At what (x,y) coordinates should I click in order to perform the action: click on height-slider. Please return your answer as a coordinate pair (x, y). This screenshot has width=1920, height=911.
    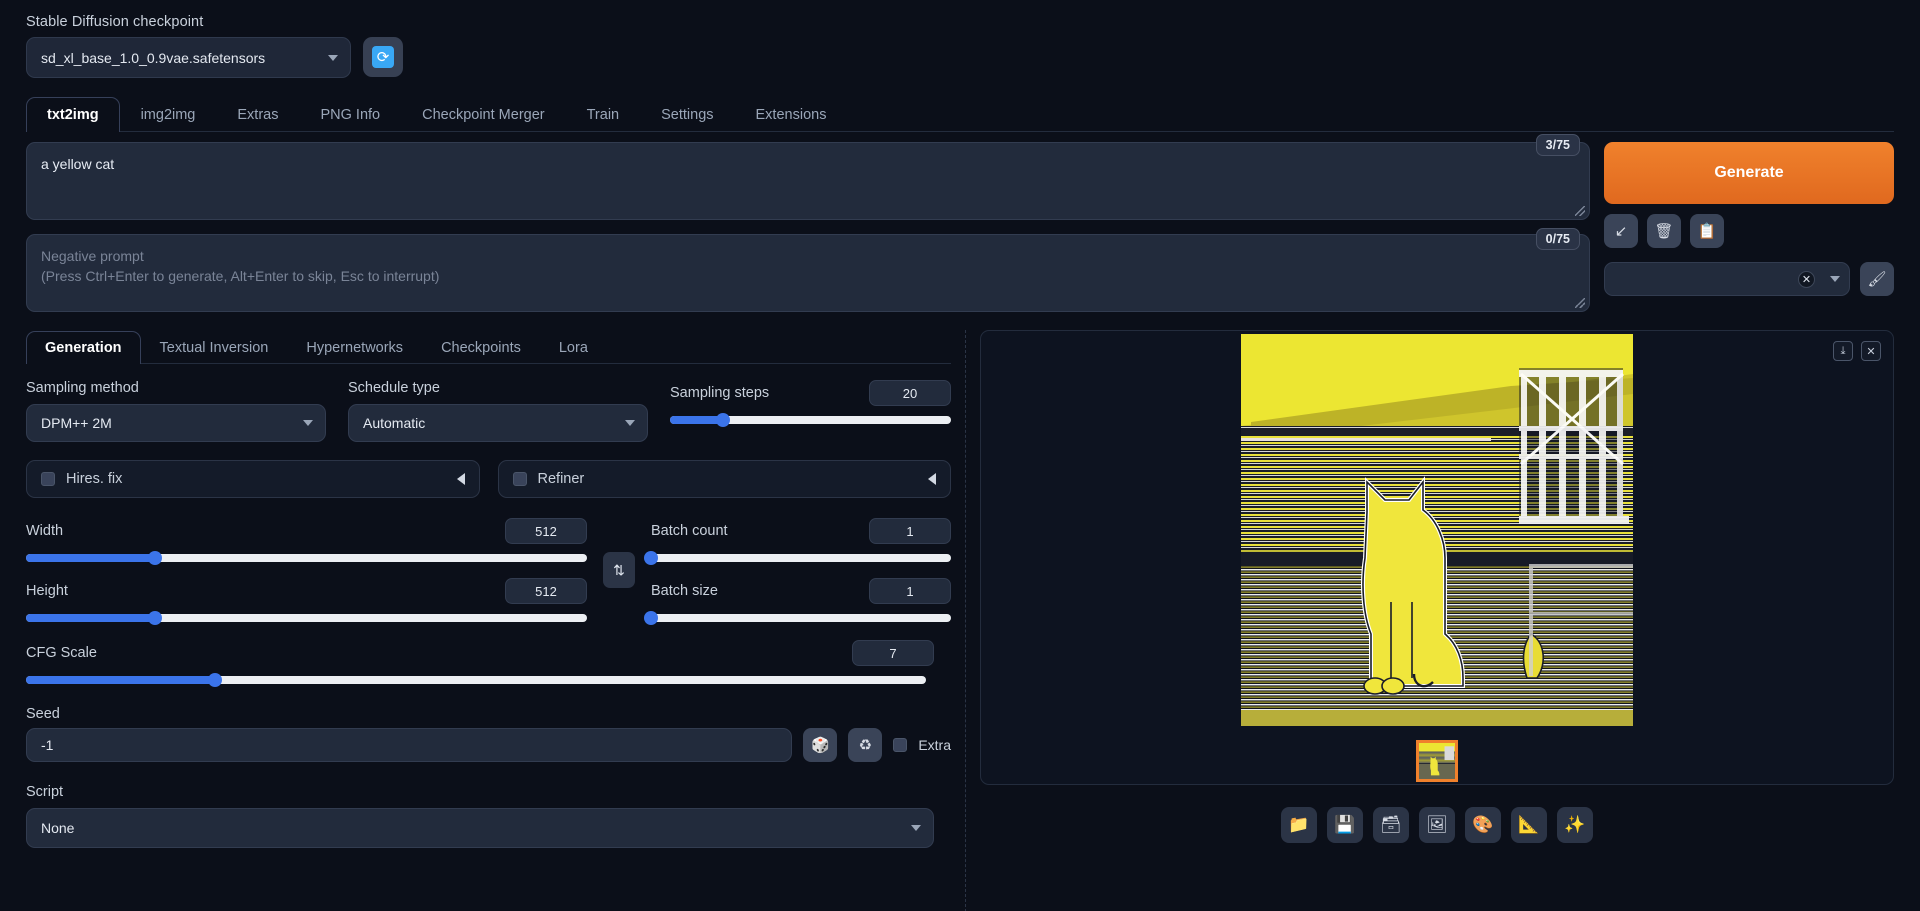
    Looking at the image, I should click on (306, 618).